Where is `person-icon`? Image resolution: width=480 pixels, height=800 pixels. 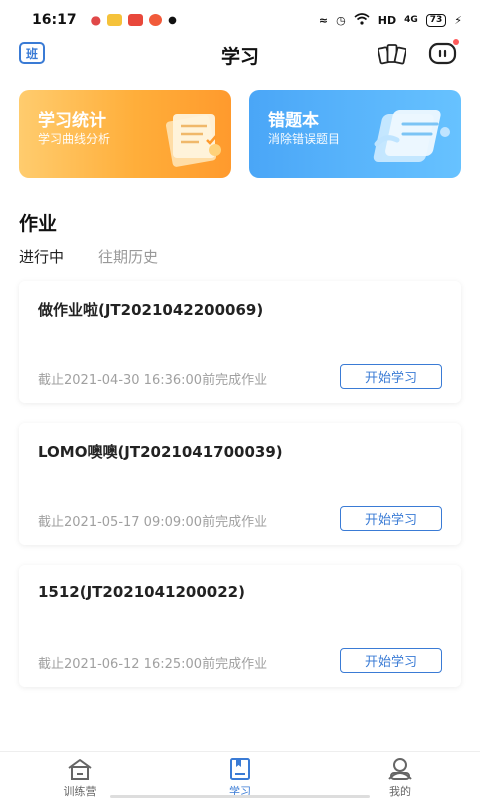
person-icon is located at coordinates (400, 769).